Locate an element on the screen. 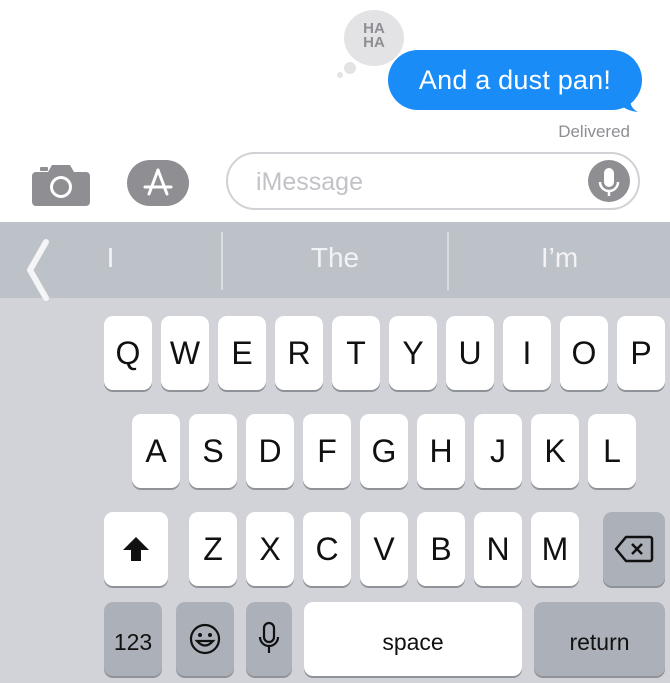 The width and height of the screenshot is (670, 683). tapback-text: HA HA is located at coordinates (374, 35).